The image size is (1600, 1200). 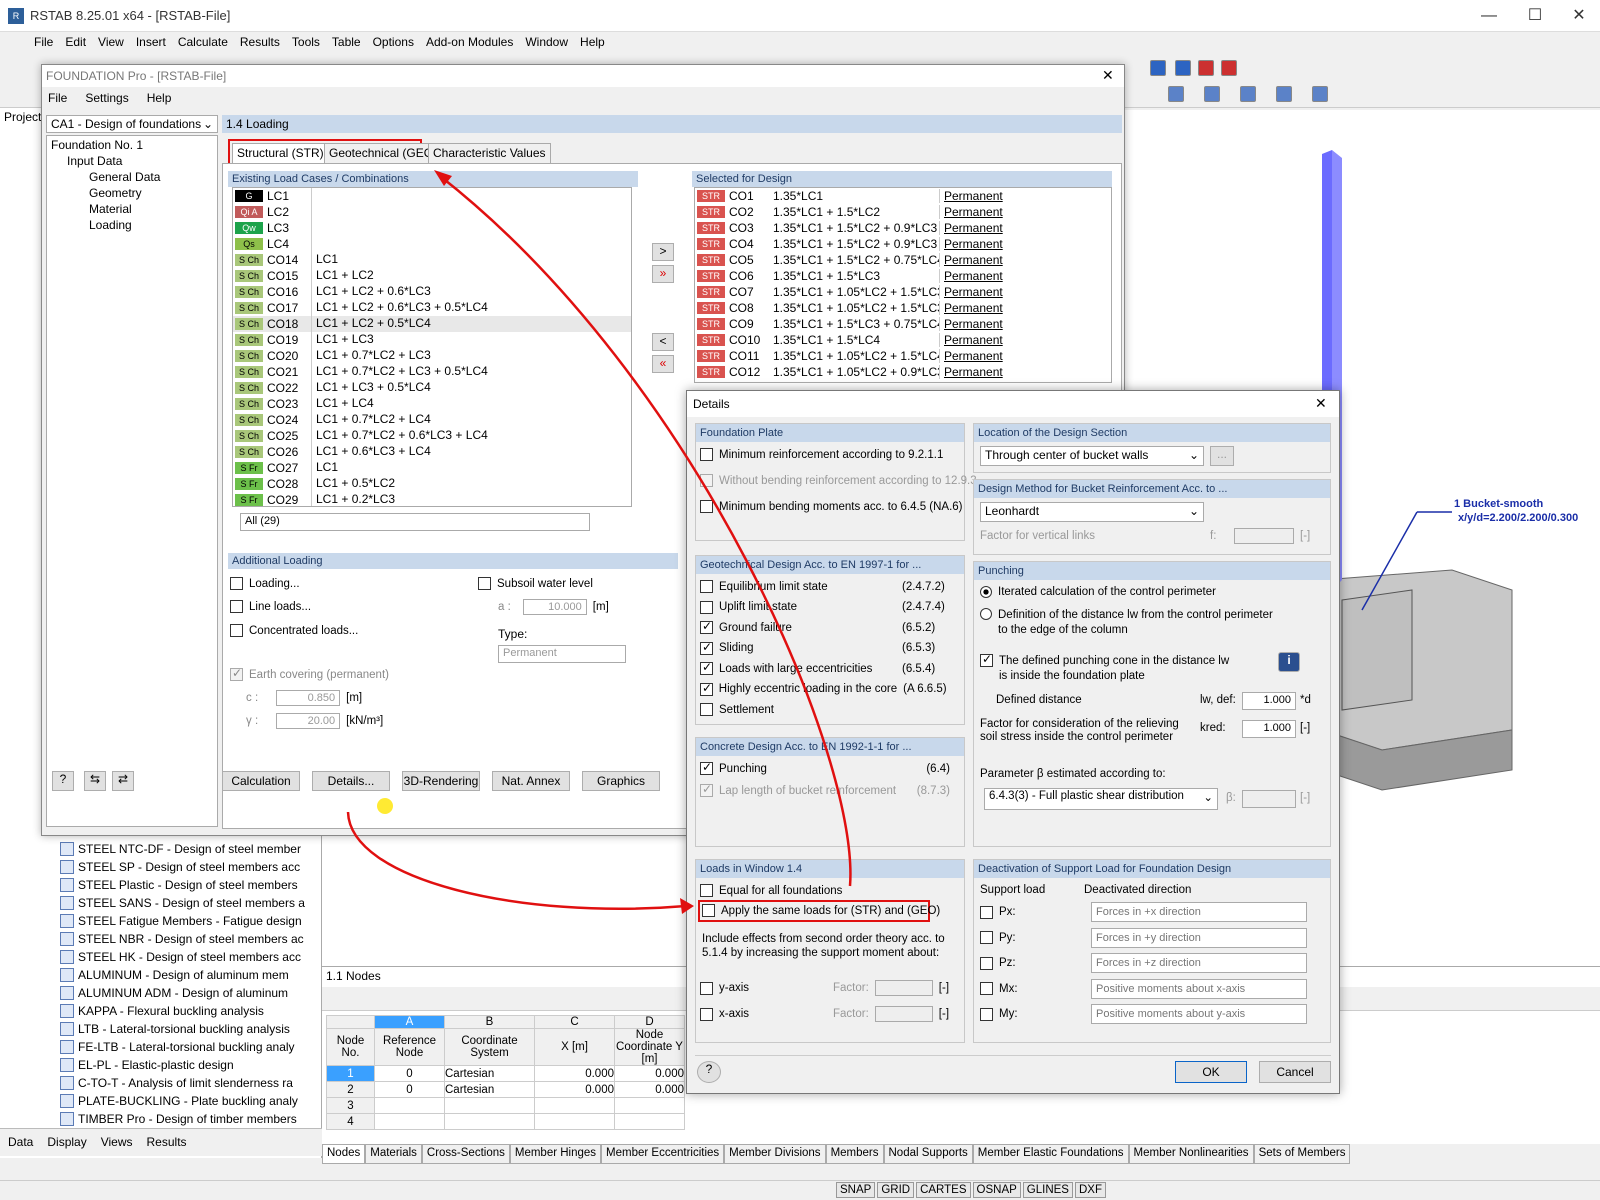 I want to click on menu-addon: Add-on Modules, so click(x=469, y=42).